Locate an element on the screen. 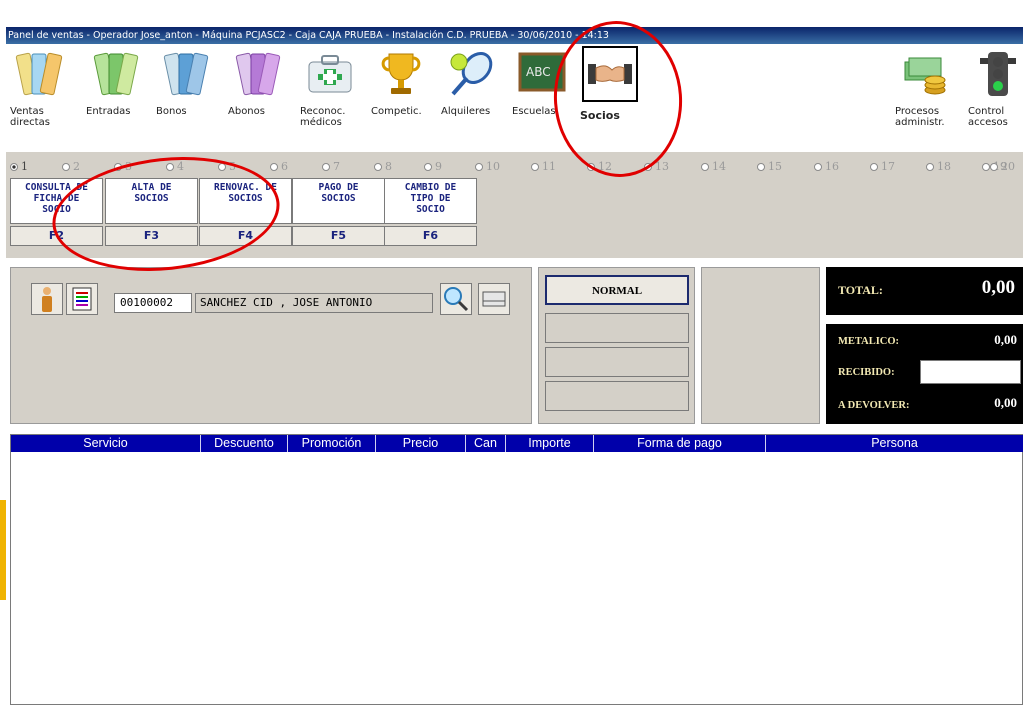  toolbar-competic-button: Competic. is located at coordinates (401, 98).